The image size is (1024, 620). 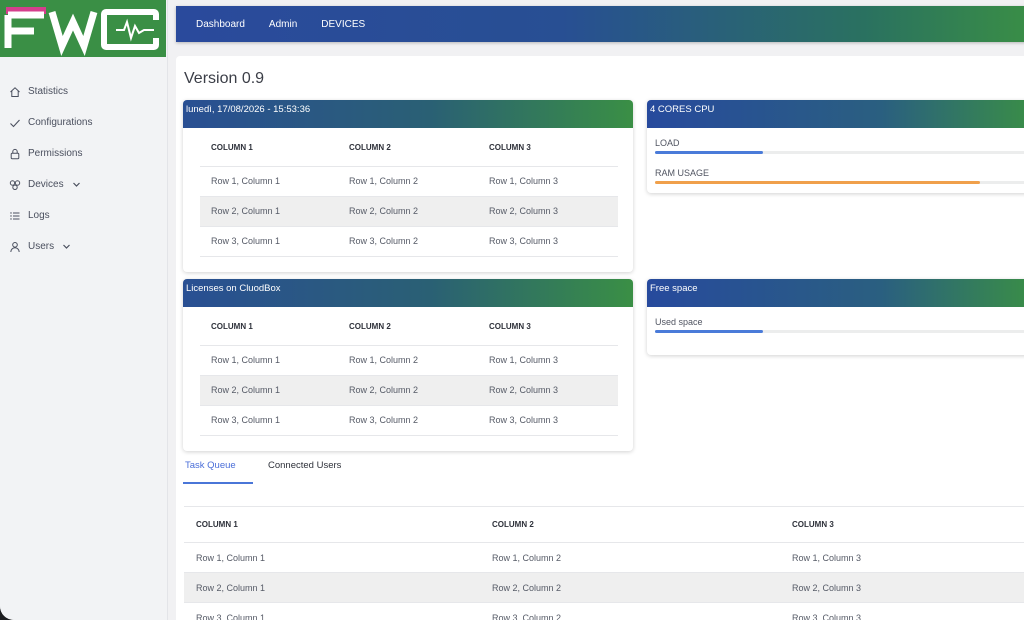 I want to click on sidebar-item-label: Logs, so click(x=39, y=215).